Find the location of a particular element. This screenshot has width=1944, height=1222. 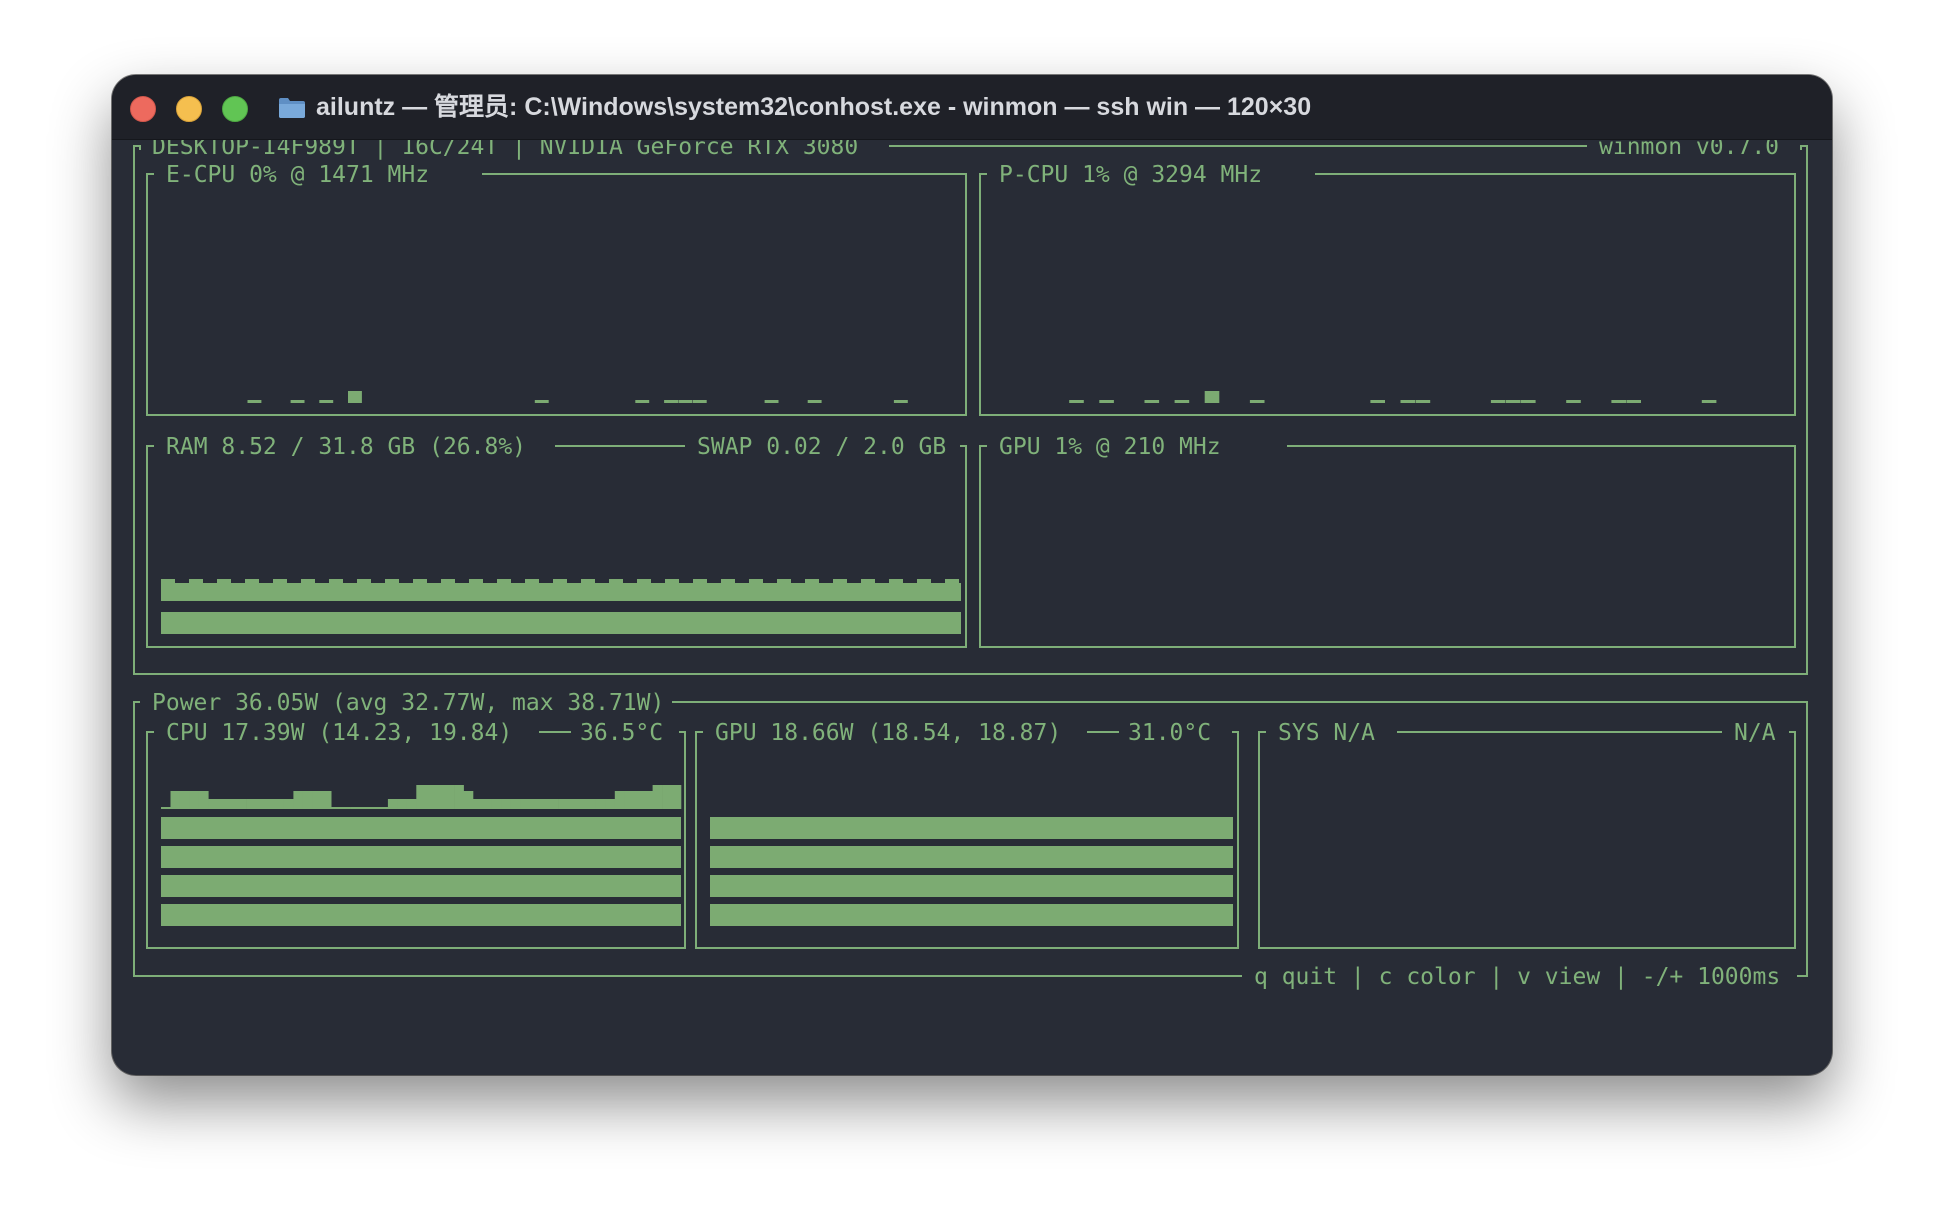

pcpu-history is located at coordinates (1393, 397).